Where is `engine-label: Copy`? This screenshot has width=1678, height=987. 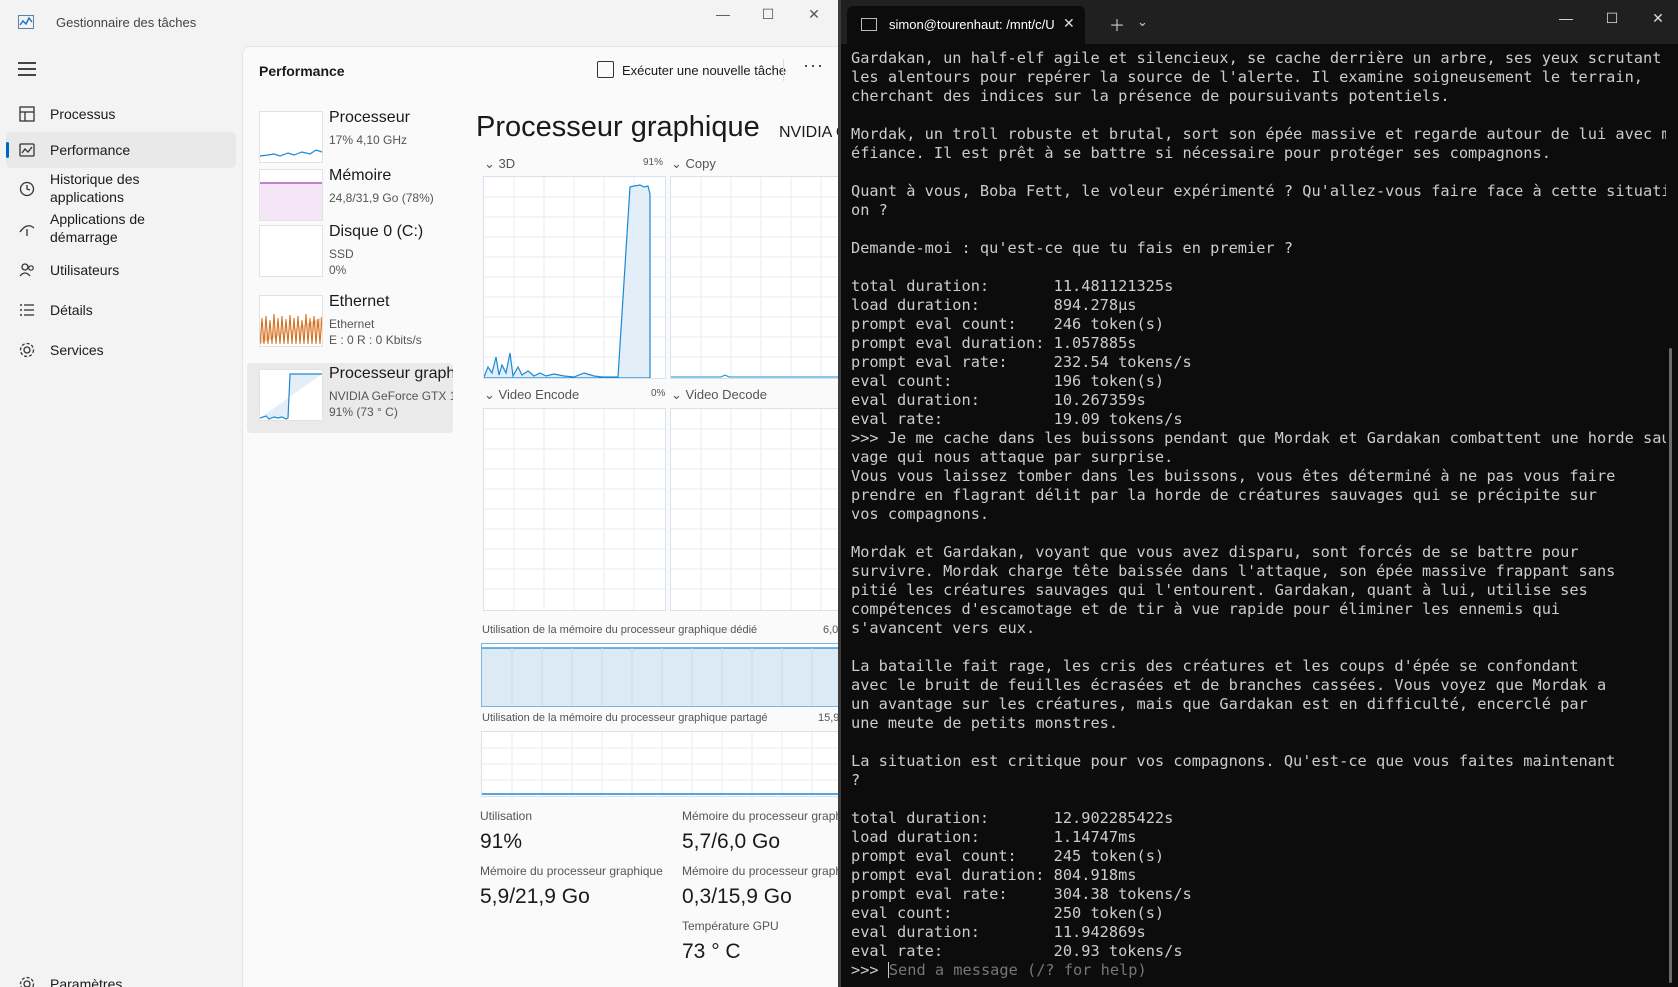 engine-label: Copy is located at coordinates (700, 163).